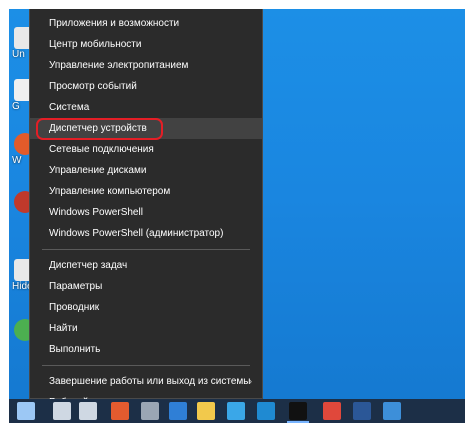  What do you see at coordinates (146, 328) in the screenshot?
I see `menu-item-1-3: Найти` at bounding box center [146, 328].